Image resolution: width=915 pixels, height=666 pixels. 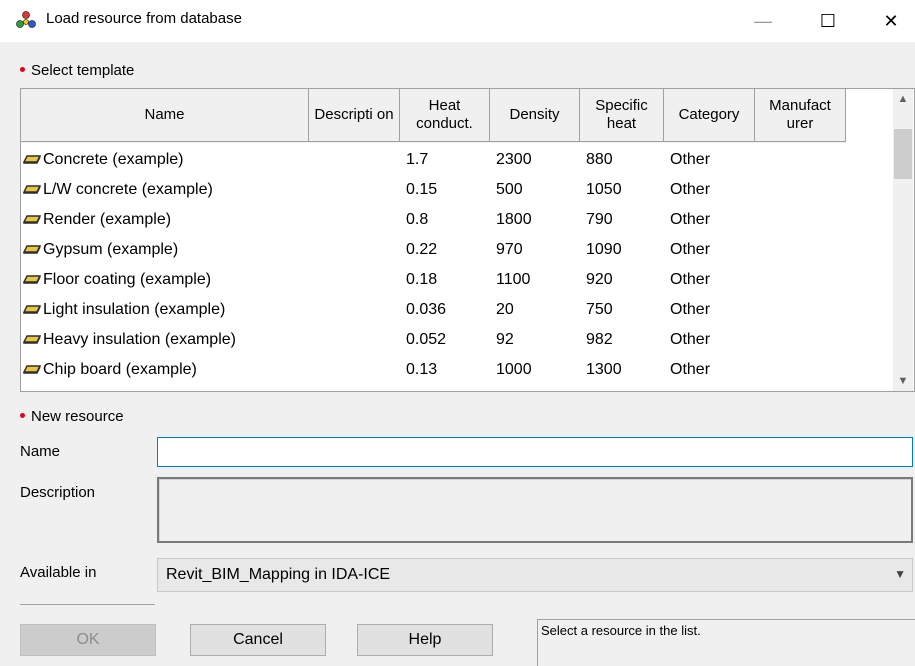 I want to click on scrollbar-thumb, so click(x=903, y=154).